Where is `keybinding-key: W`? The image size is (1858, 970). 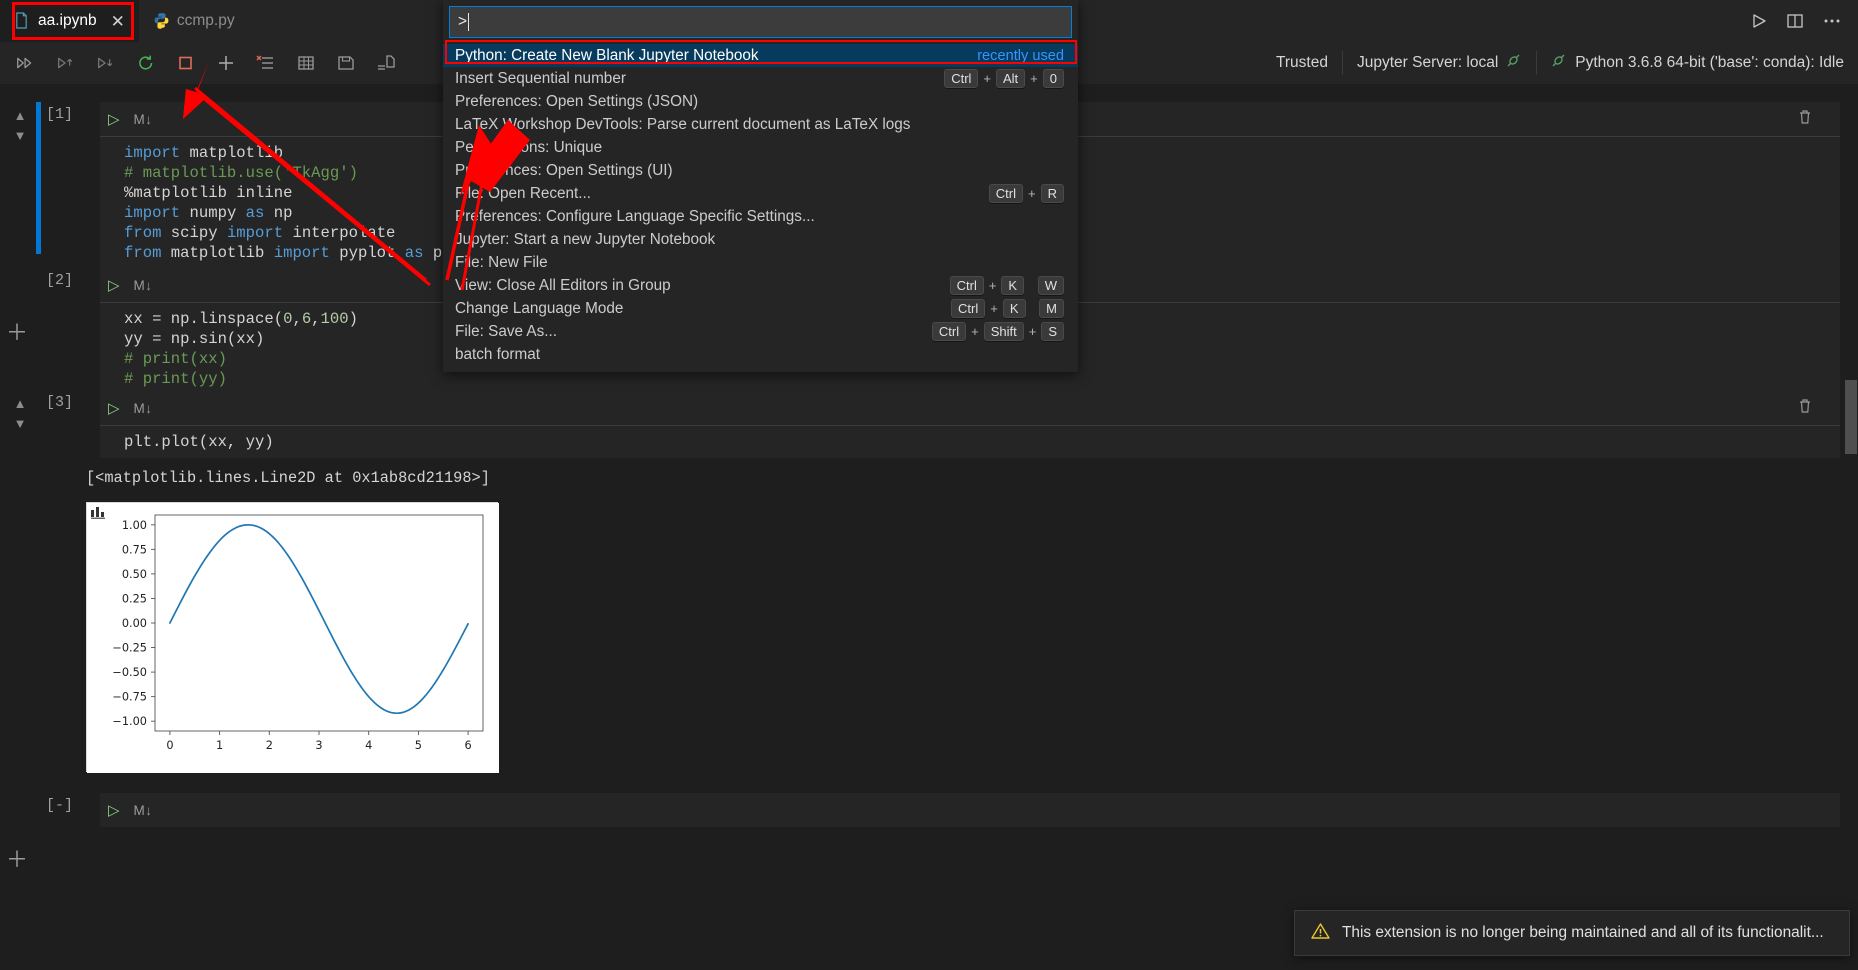 keybinding-key: W is located at coordinates (1050, 285).